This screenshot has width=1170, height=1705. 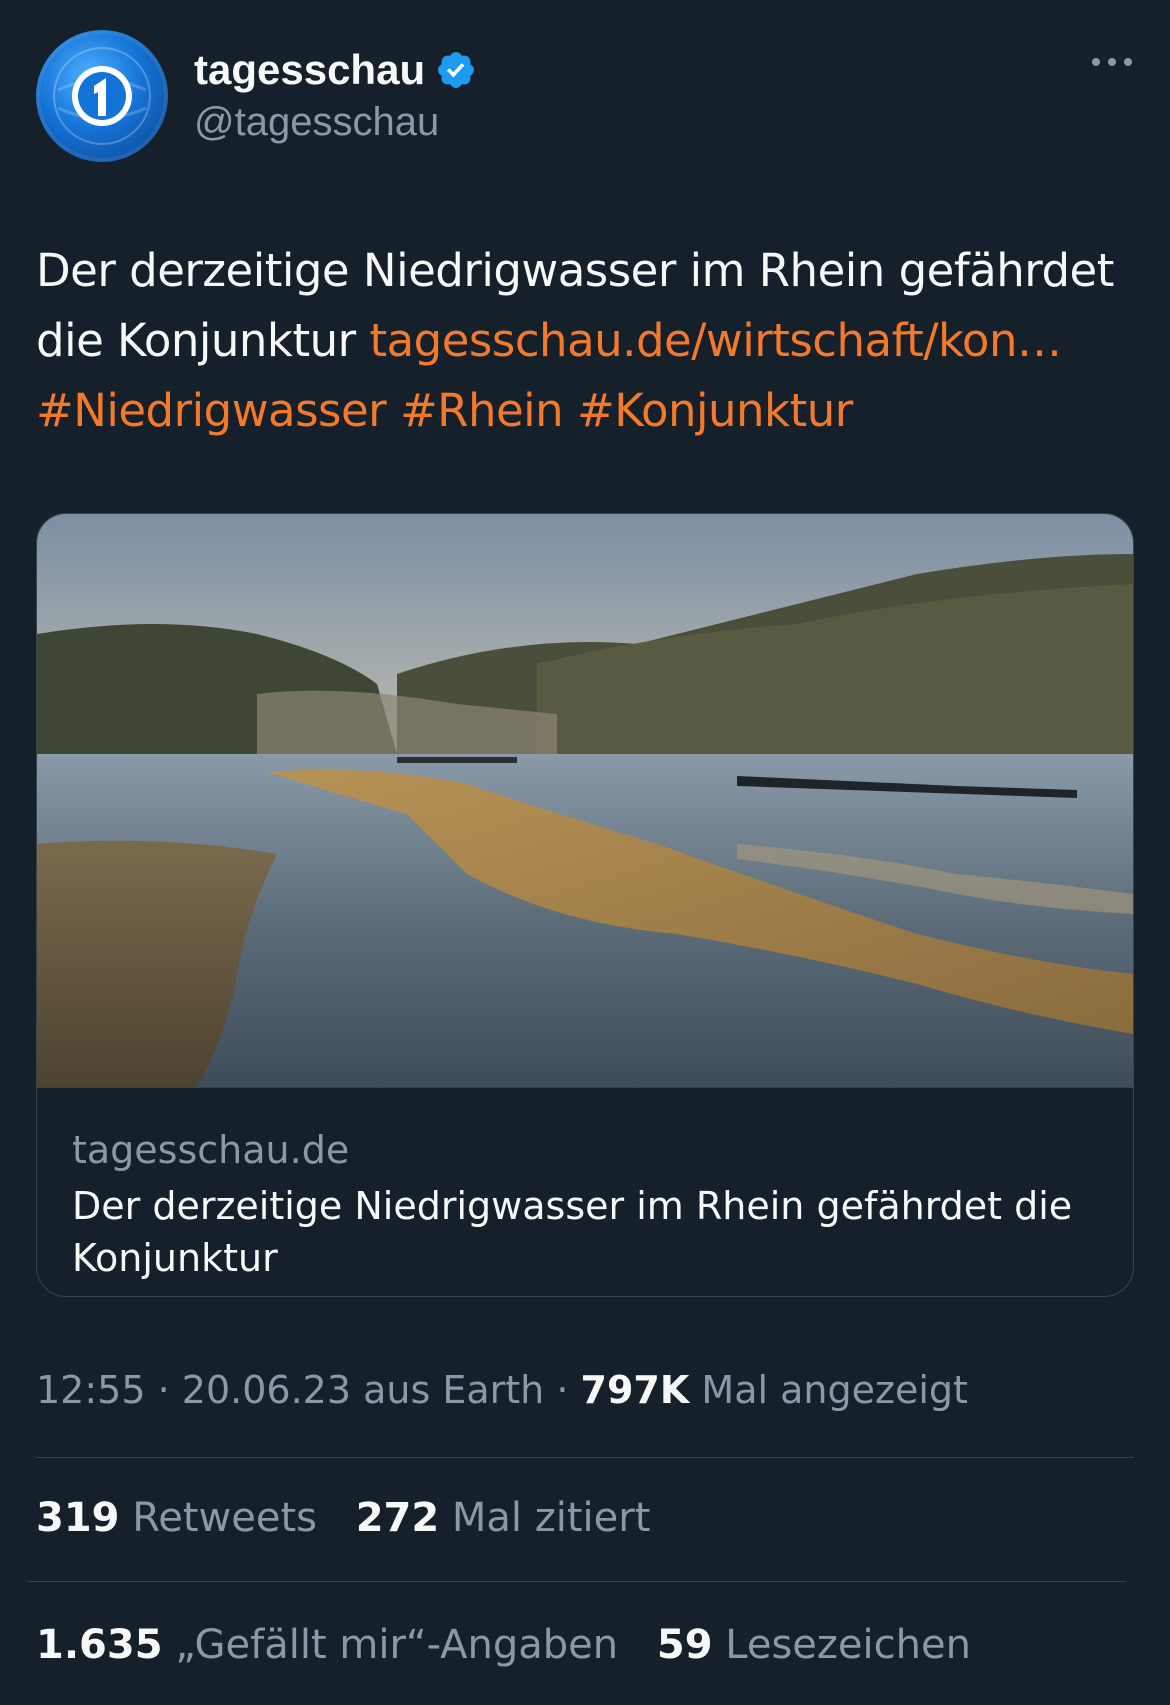 What do you see at coordinates (211, 410) in the screenshot?
I see `hashtag-niedrigwasser: #Niedrigwasser` at bounding box center [211, 410].